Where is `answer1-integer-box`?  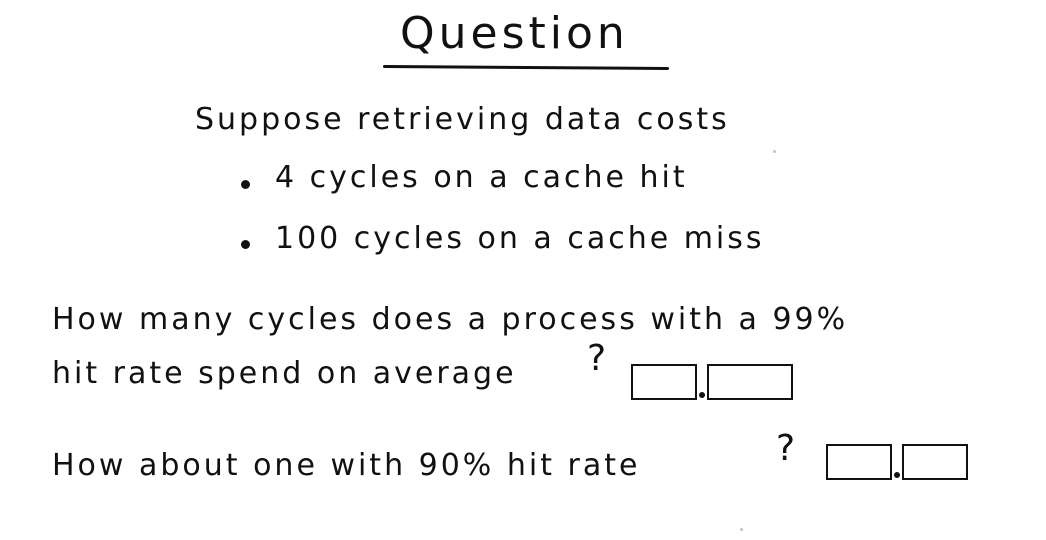
answer1-integer-box is located at coordinates (664, 382).